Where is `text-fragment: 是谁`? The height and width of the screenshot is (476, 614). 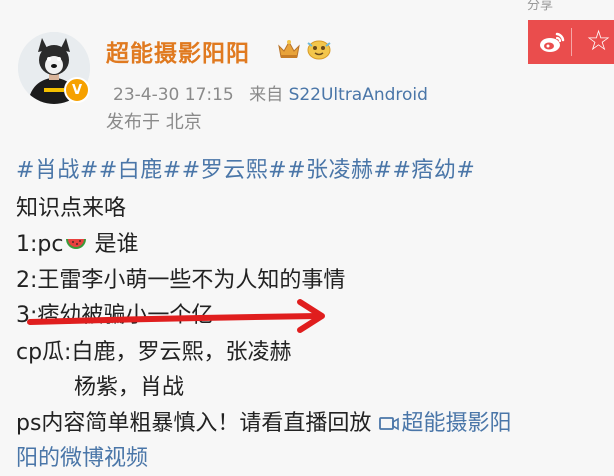
text-fragment: 是谁 is located at coordinates (116, 244).